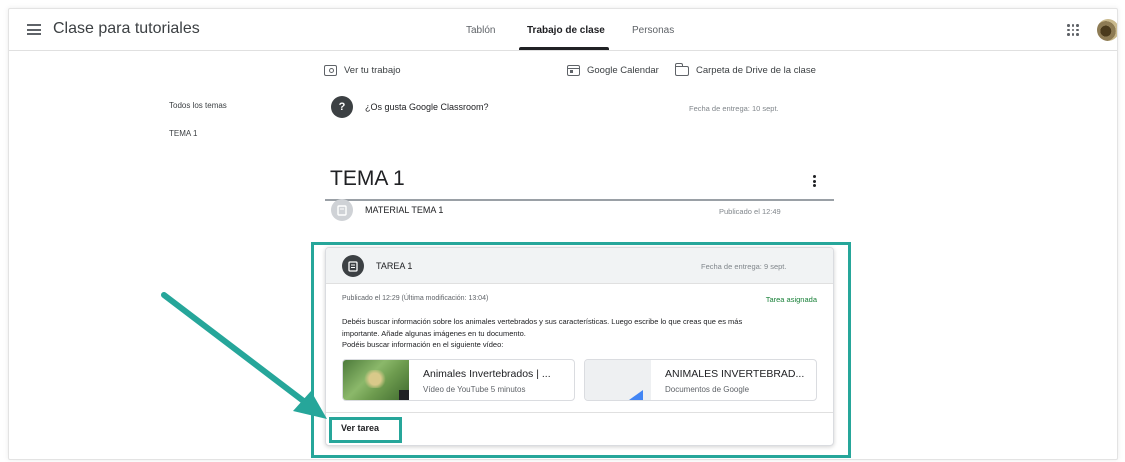  Describe the element at coordinates (404, 210) in the screenshot. I see `material-title: MATERIAL TEMA 1` at that location.